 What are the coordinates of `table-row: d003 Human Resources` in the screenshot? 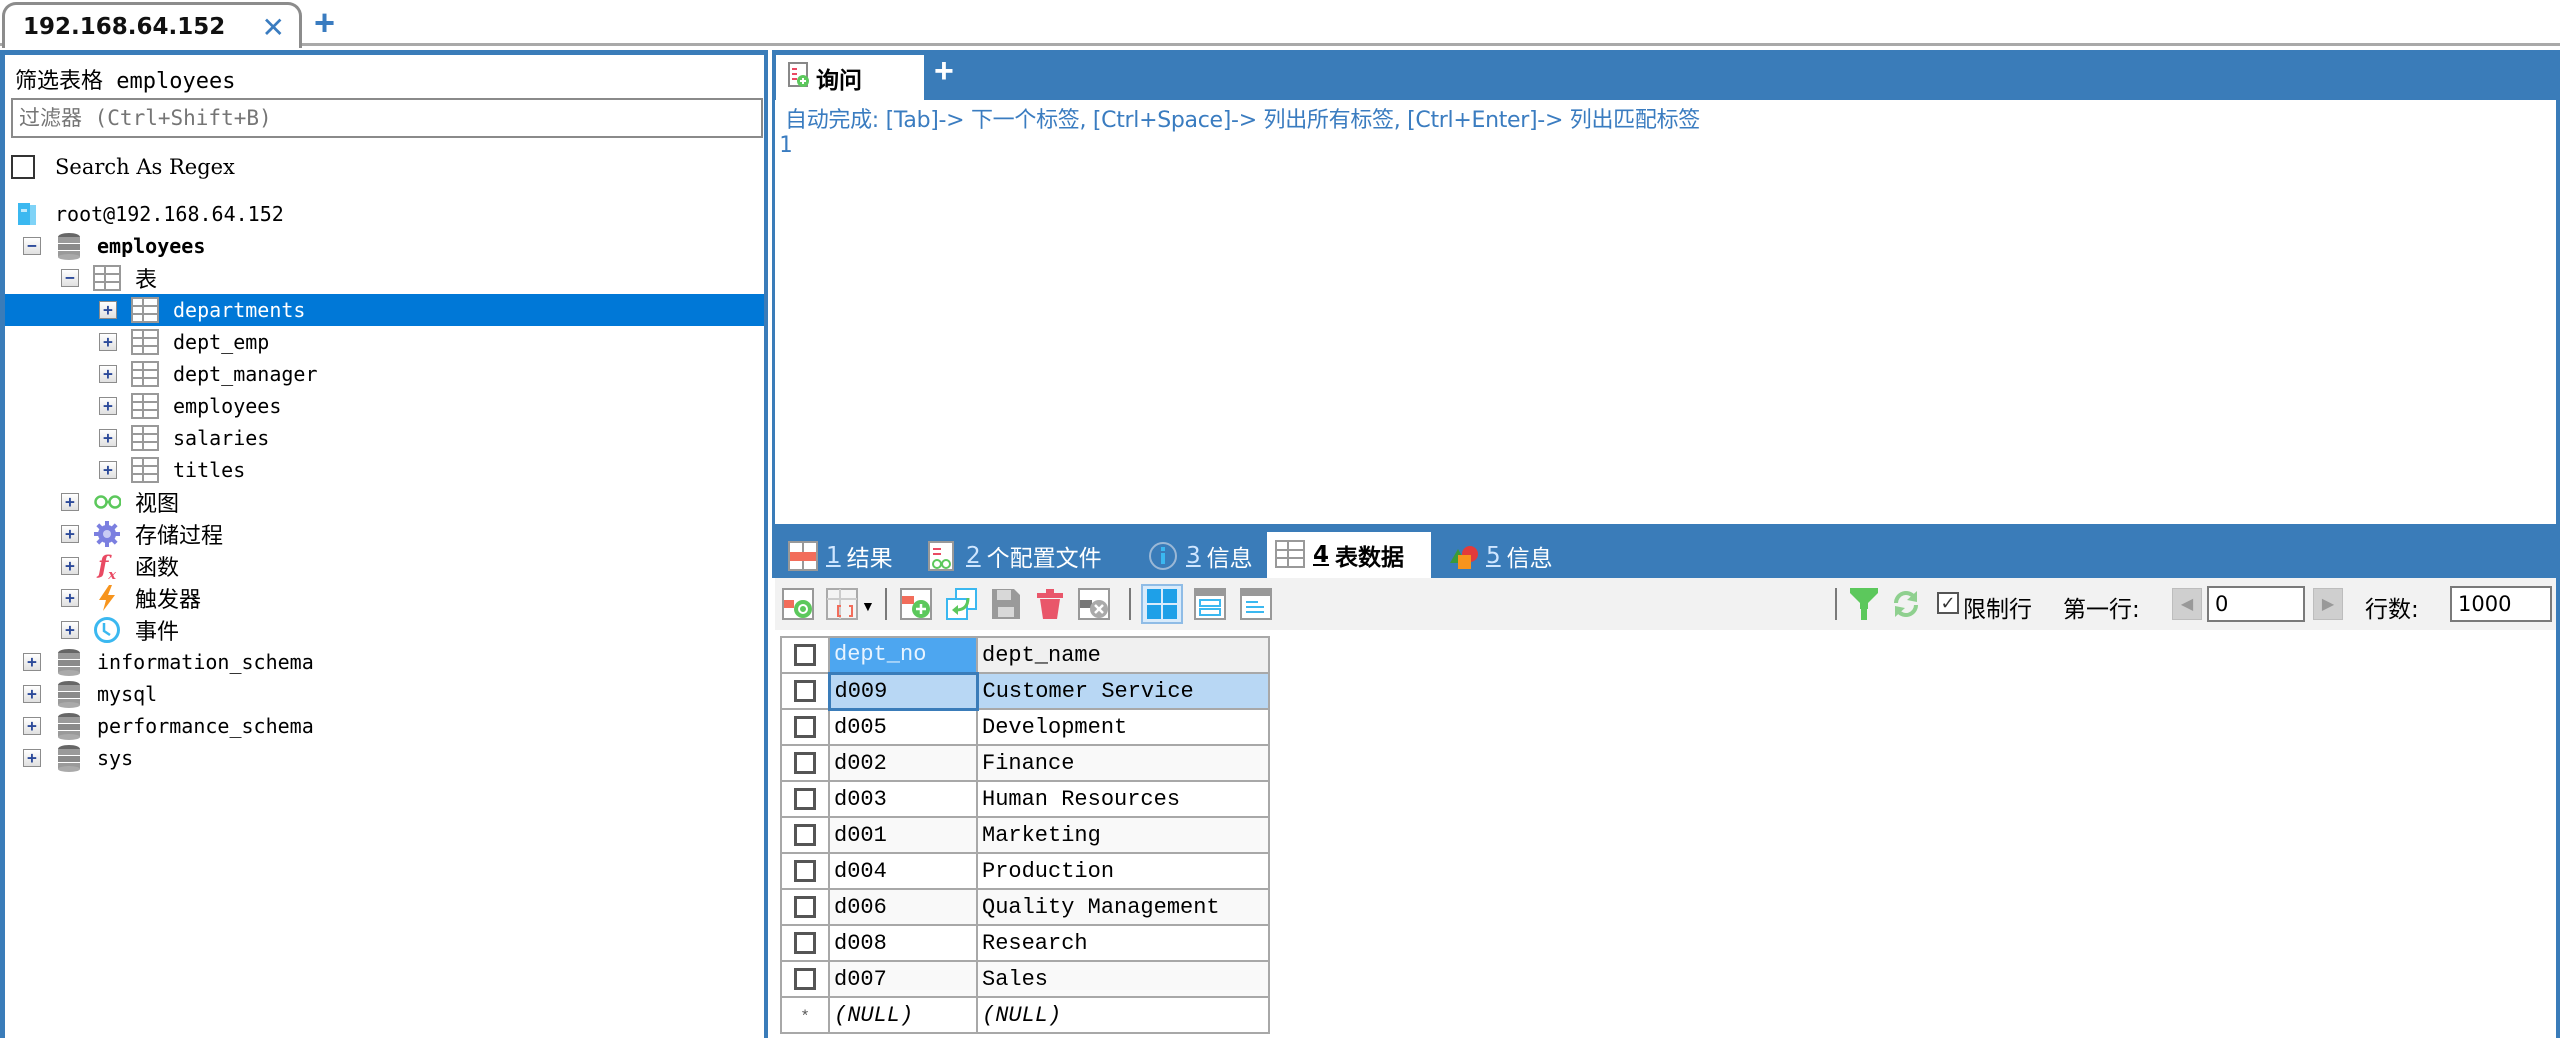 It's located at (1025, 799).